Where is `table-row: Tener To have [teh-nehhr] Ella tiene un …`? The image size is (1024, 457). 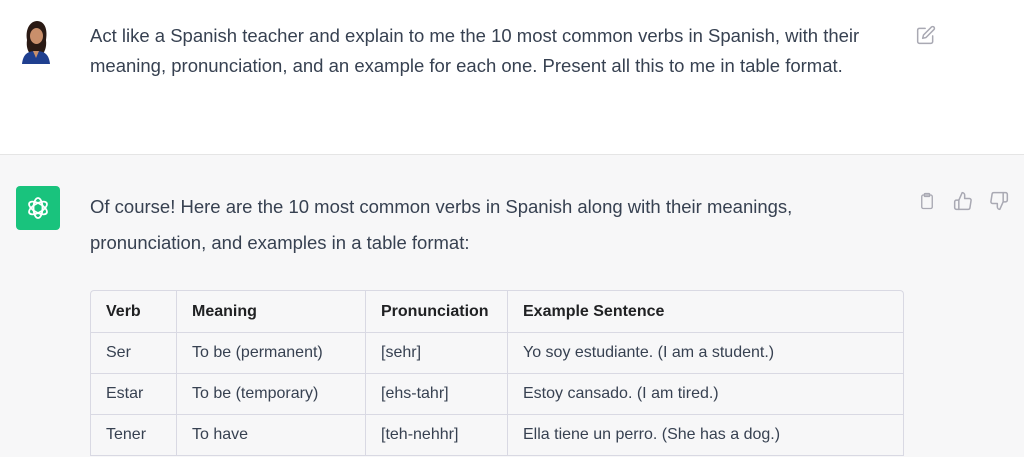 table-row: Tener To have [teh-nehhr] Ella tiene un … is located at coordinates (497, 435).